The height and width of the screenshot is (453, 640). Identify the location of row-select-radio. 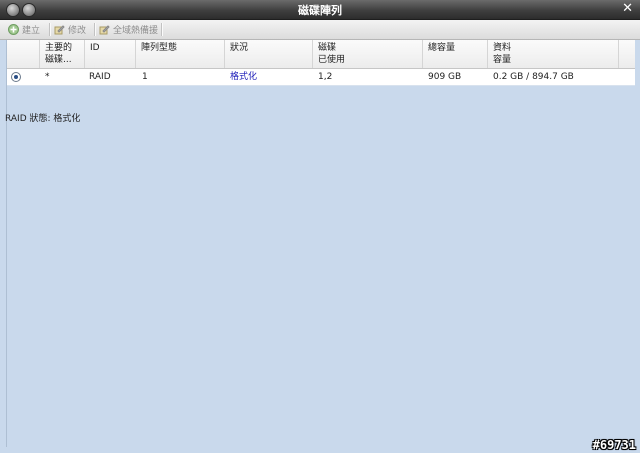
(16, 77).